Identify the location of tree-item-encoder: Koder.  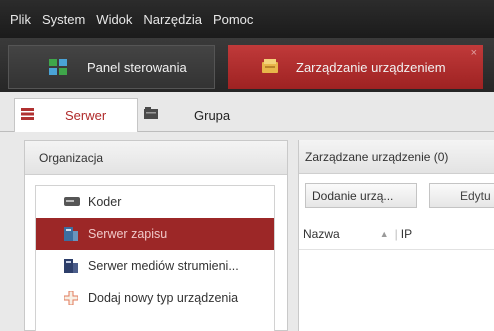
(155, 202).